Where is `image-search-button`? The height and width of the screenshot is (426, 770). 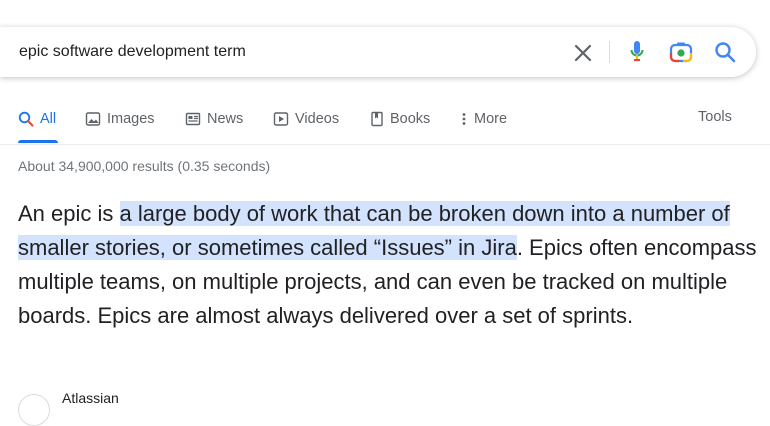 image-search-button is located at coordinates (681, 52).